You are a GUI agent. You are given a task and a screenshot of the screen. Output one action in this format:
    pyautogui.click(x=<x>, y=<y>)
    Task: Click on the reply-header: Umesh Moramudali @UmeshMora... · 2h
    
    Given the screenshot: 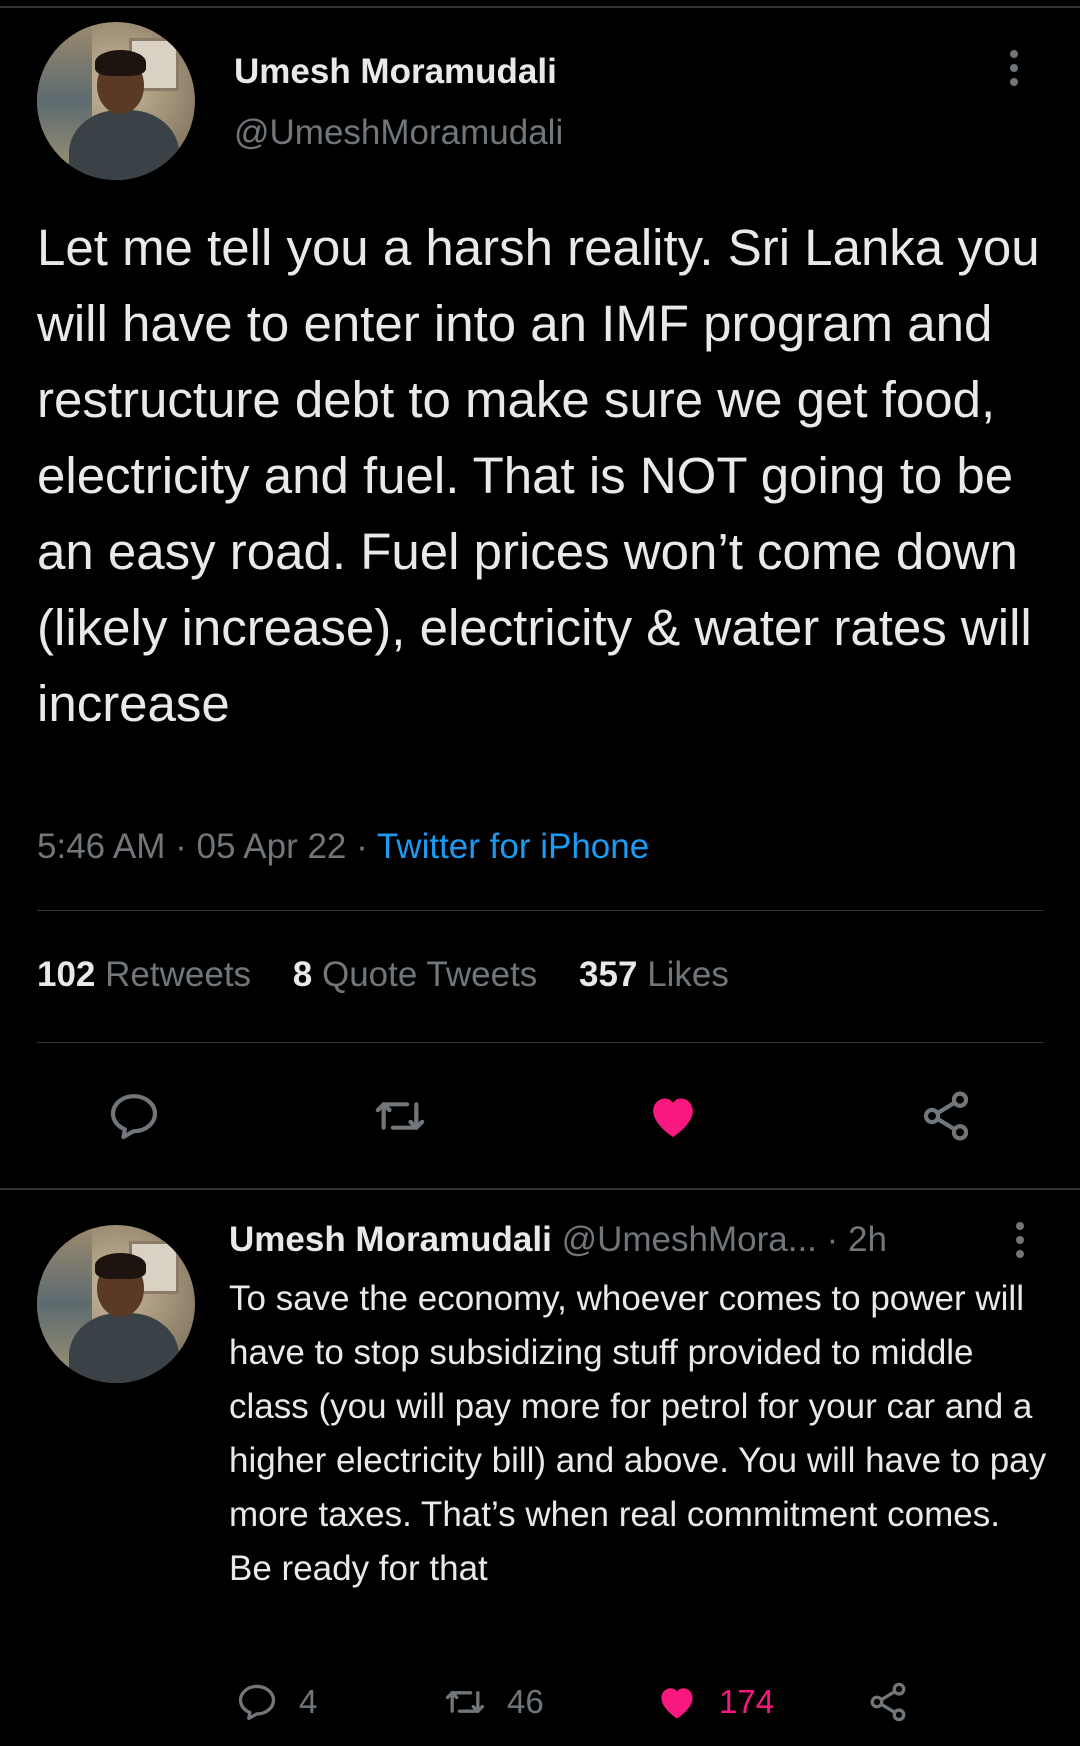 What is the action you would take?
    pyautogui.click(x=558, y=1239)
    